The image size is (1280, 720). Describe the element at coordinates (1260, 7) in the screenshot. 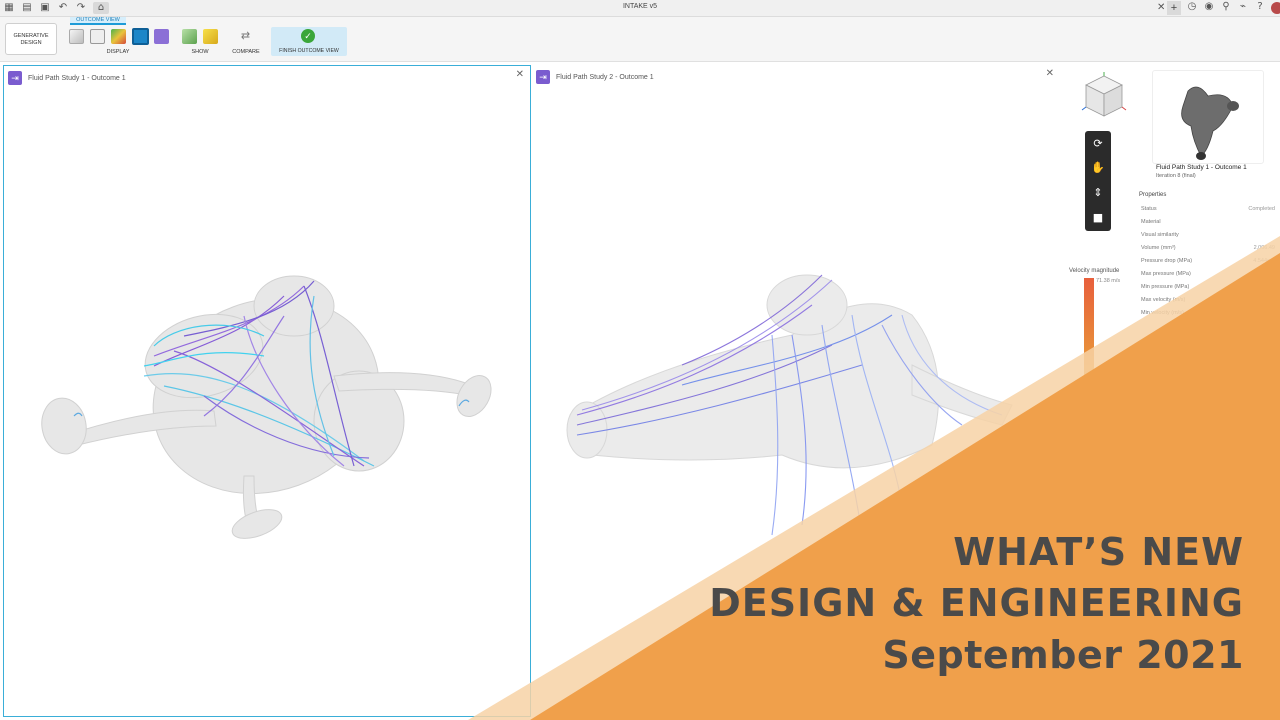

I see `help-icon: ?` at that location.